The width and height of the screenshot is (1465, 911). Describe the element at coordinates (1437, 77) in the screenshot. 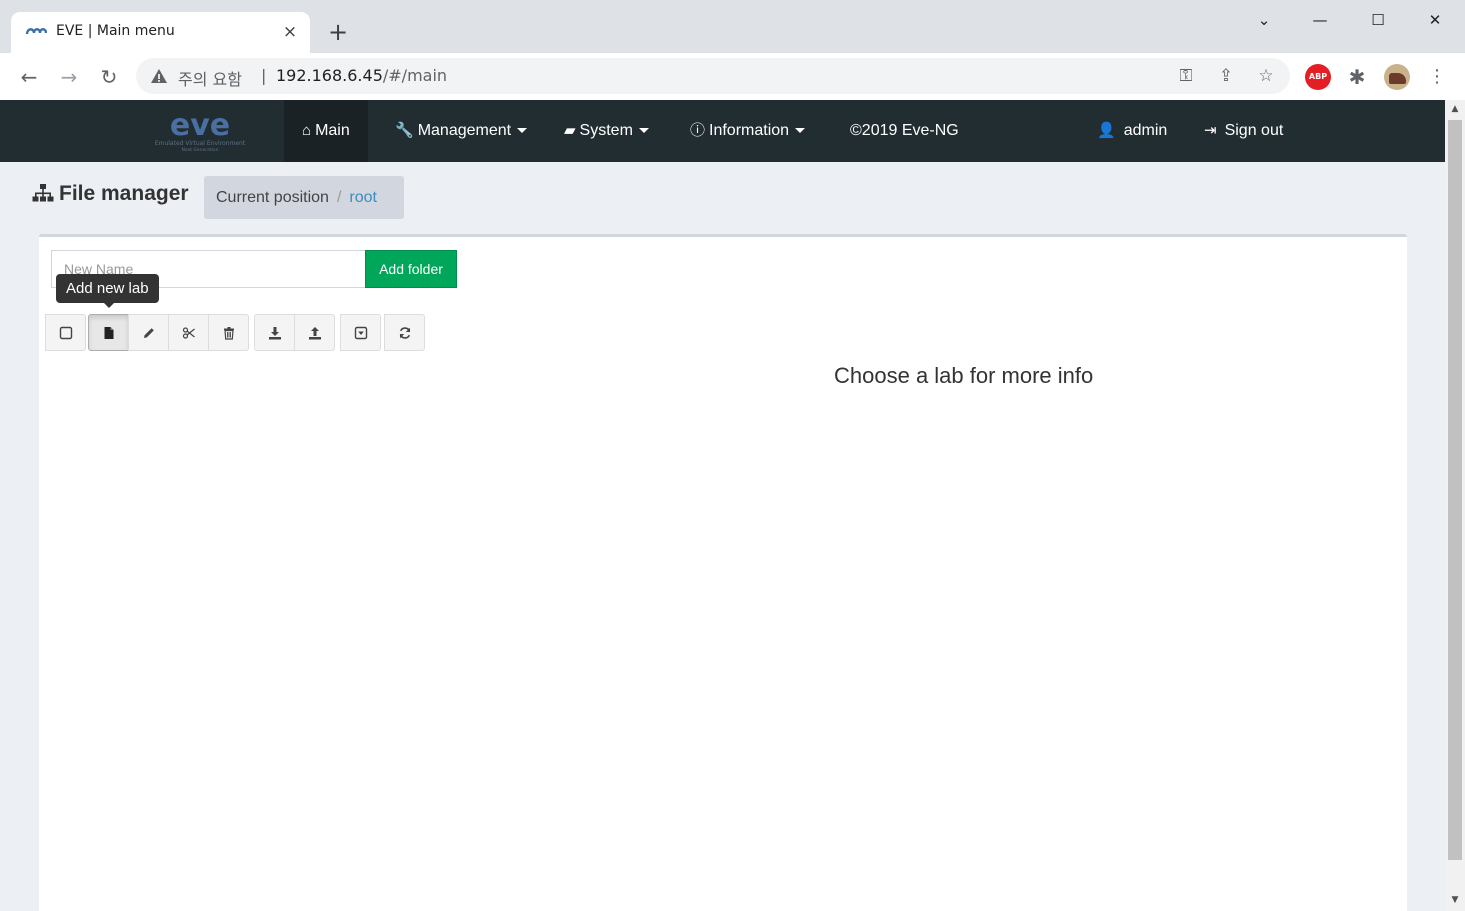

I see `browser-menu-icon: ⋮` at that location.